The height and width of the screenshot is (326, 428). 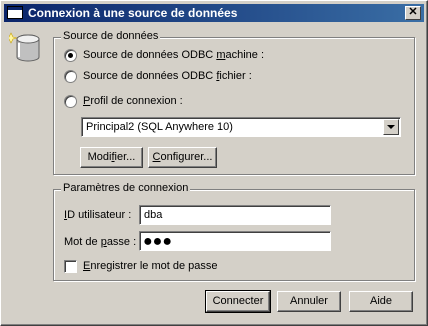 What do you see at coordinates (173, 55) in the screenshot?
I see `radio-odbc-machine-label: Source de données ODBC machine :` at bounding box center [173, 55].